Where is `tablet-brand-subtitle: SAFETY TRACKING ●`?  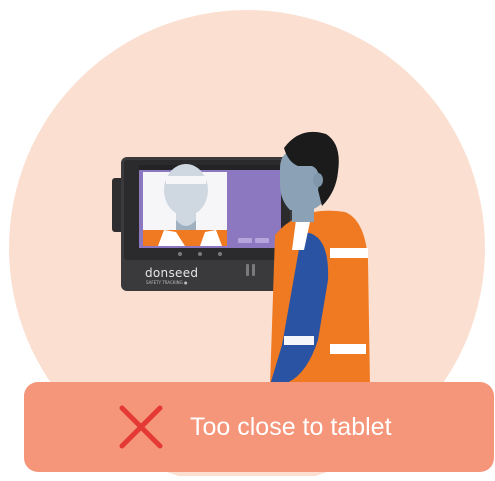
tablet-brand-subtitle: SAFETY TRACKING ● is located at coordinates (167, 282).